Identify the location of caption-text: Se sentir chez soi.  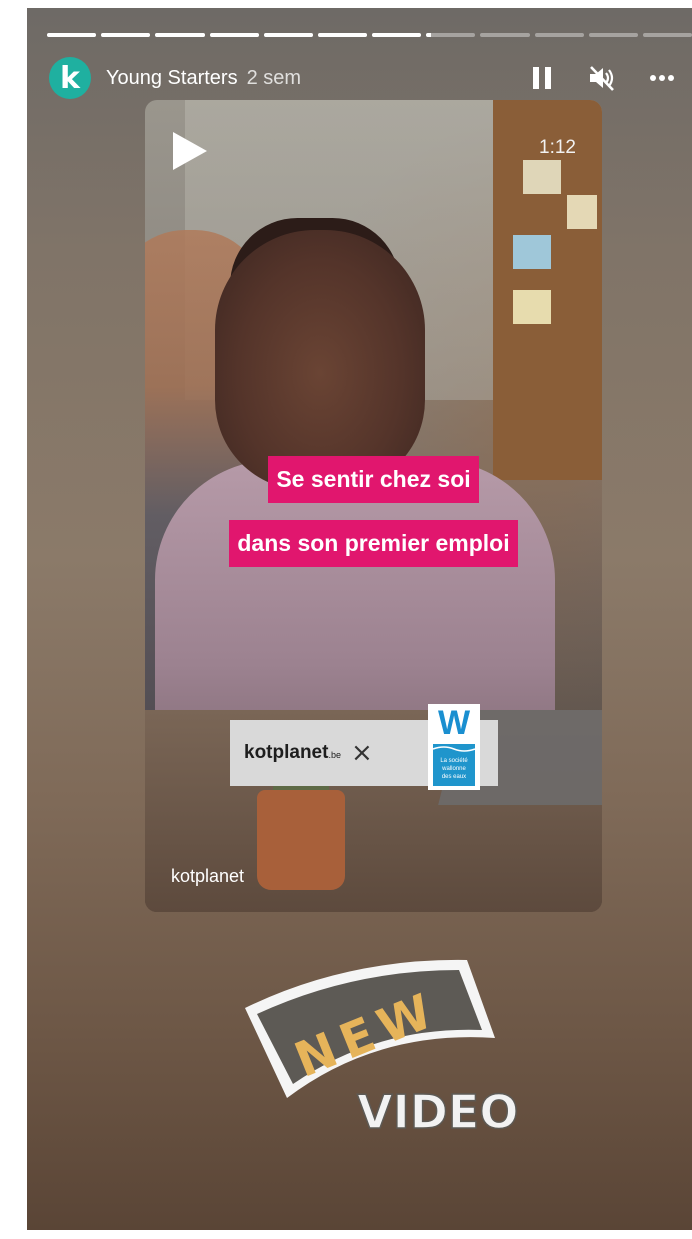
(373, 479).